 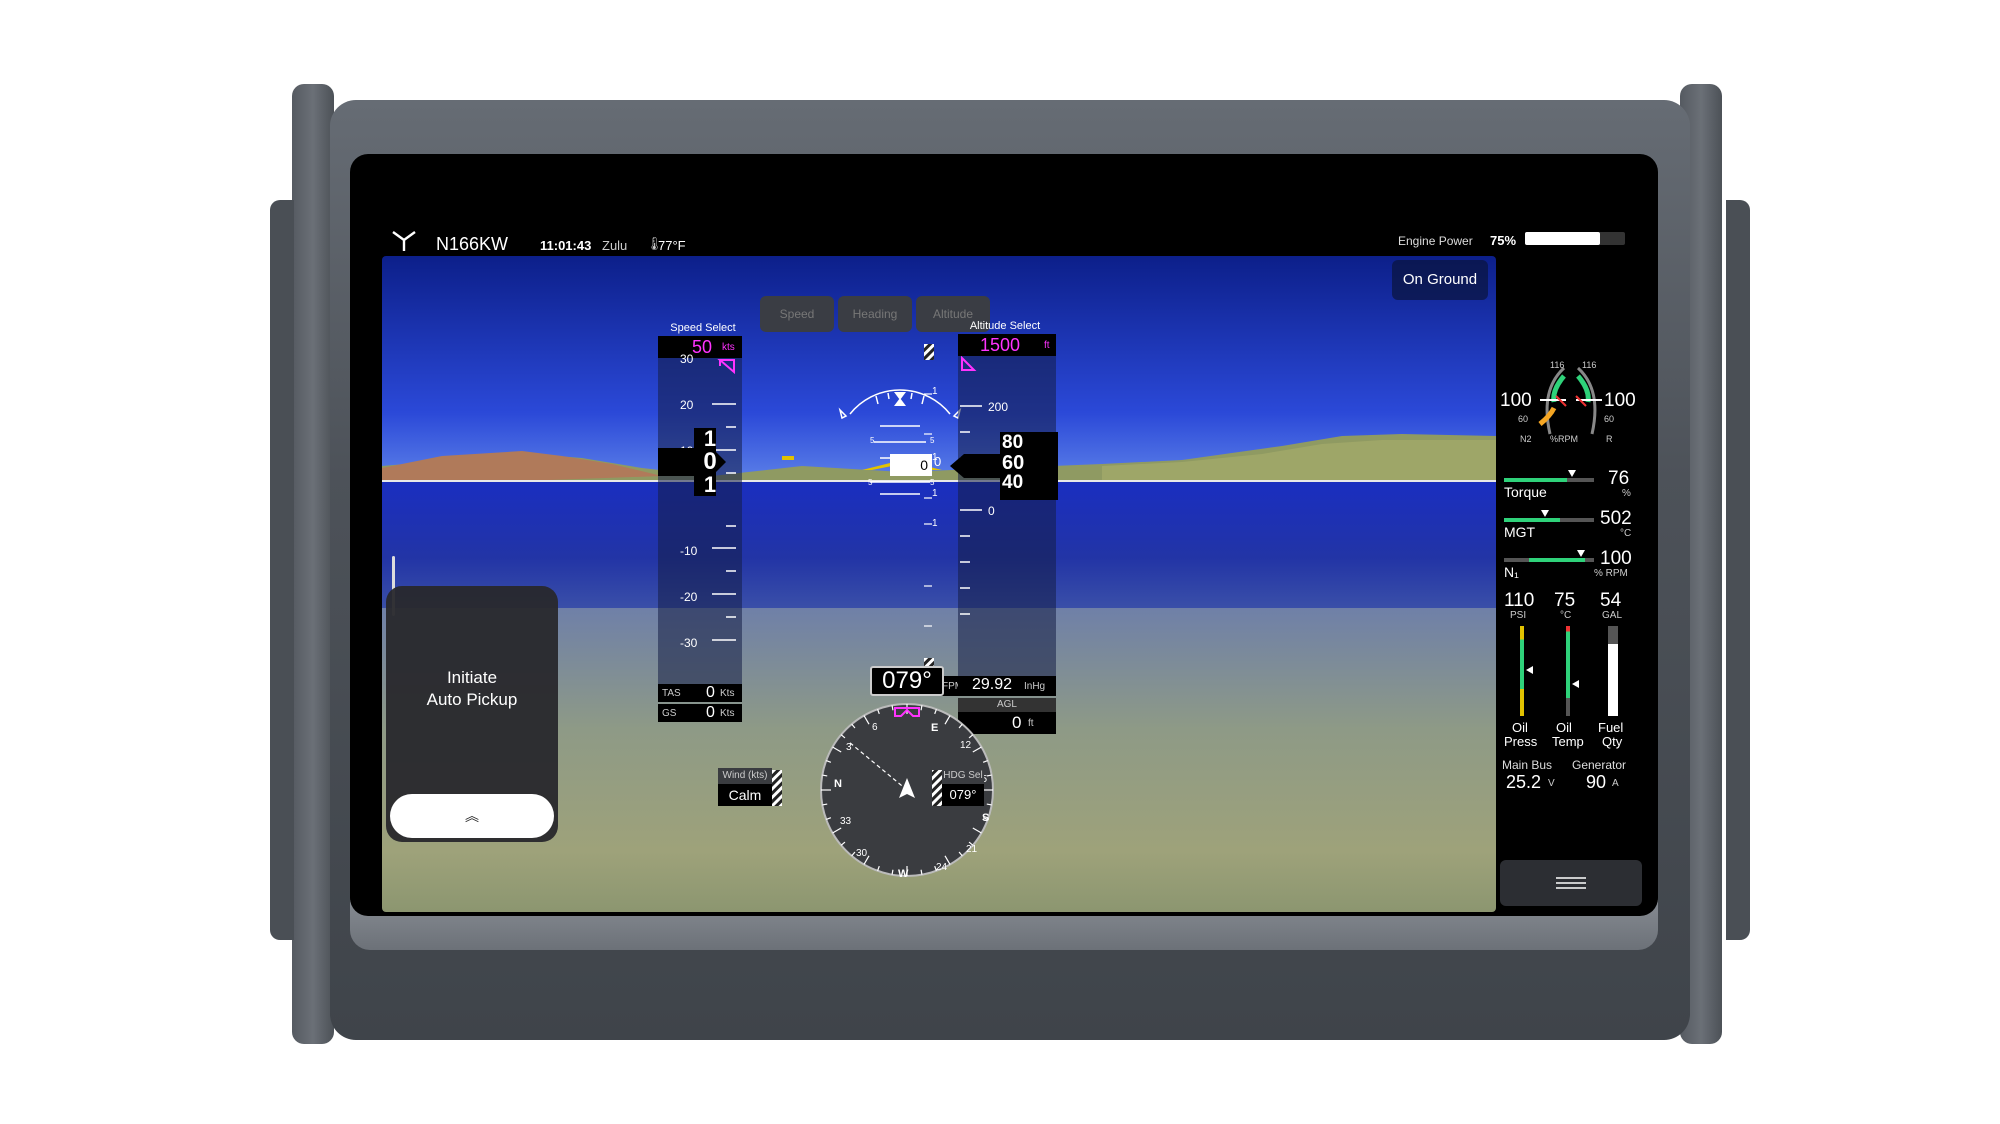 What do you see at coordinates (700, 347) in the screenshot?
I see `speed-select-box: 50 kts` at bounding box center [700, 347].